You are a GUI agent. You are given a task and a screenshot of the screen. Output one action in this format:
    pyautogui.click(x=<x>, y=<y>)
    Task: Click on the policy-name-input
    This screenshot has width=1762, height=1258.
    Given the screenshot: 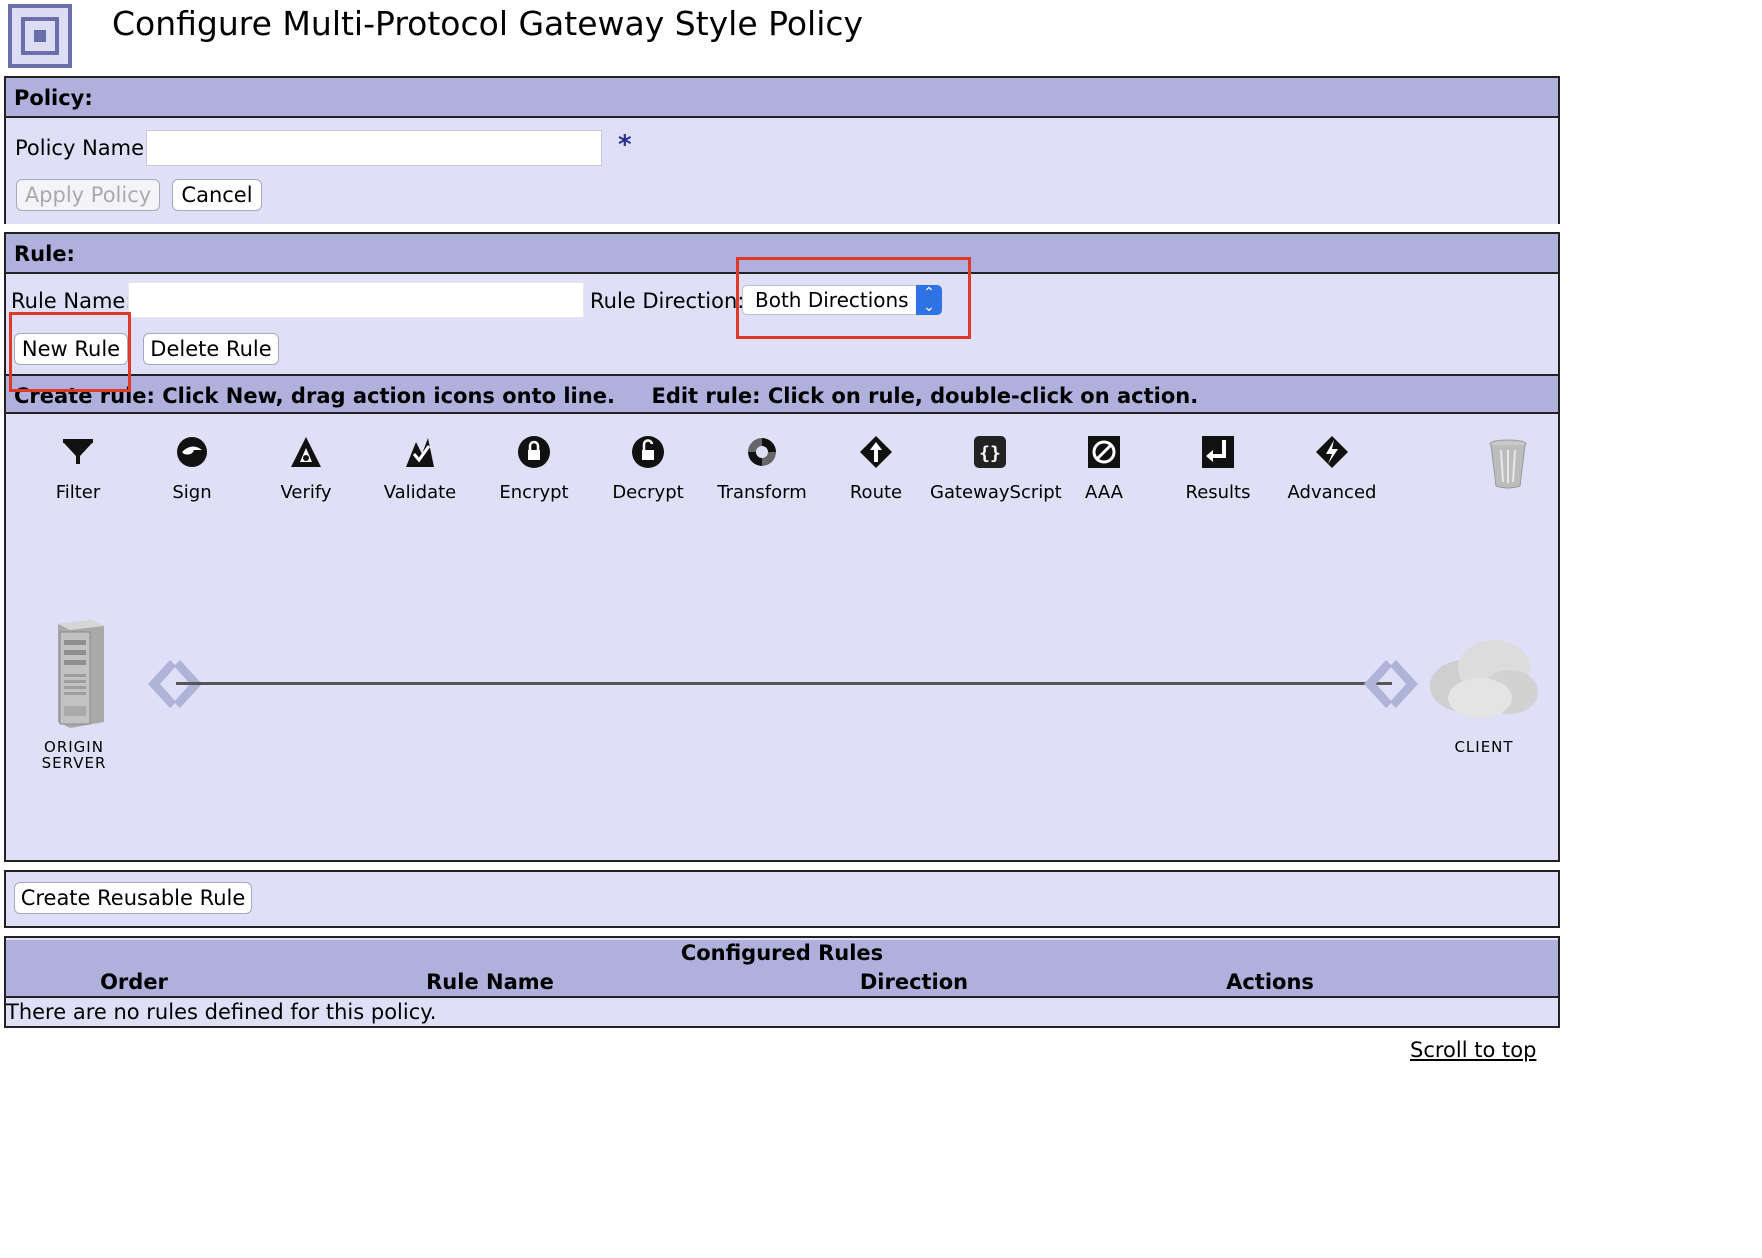 What is the action you would take?
    pyautogui.click(x=374, y=148)
    